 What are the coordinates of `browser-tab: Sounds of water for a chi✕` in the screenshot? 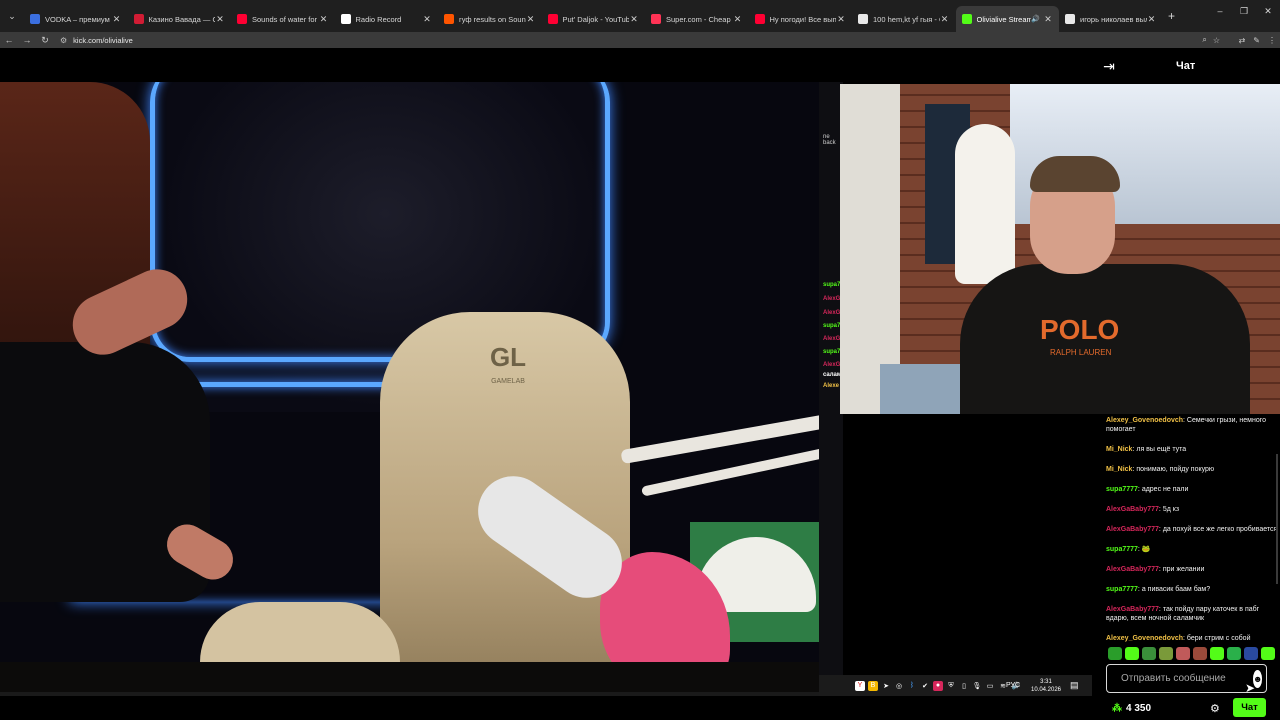 It's located at (283, 19).